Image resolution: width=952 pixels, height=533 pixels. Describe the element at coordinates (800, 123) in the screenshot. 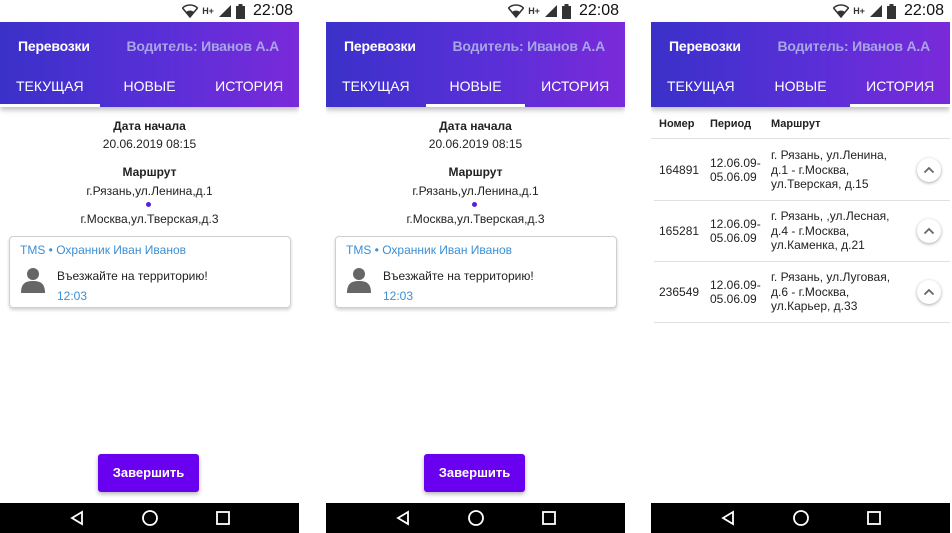

I see `table-header: Номер Период Маршрут` at that location.